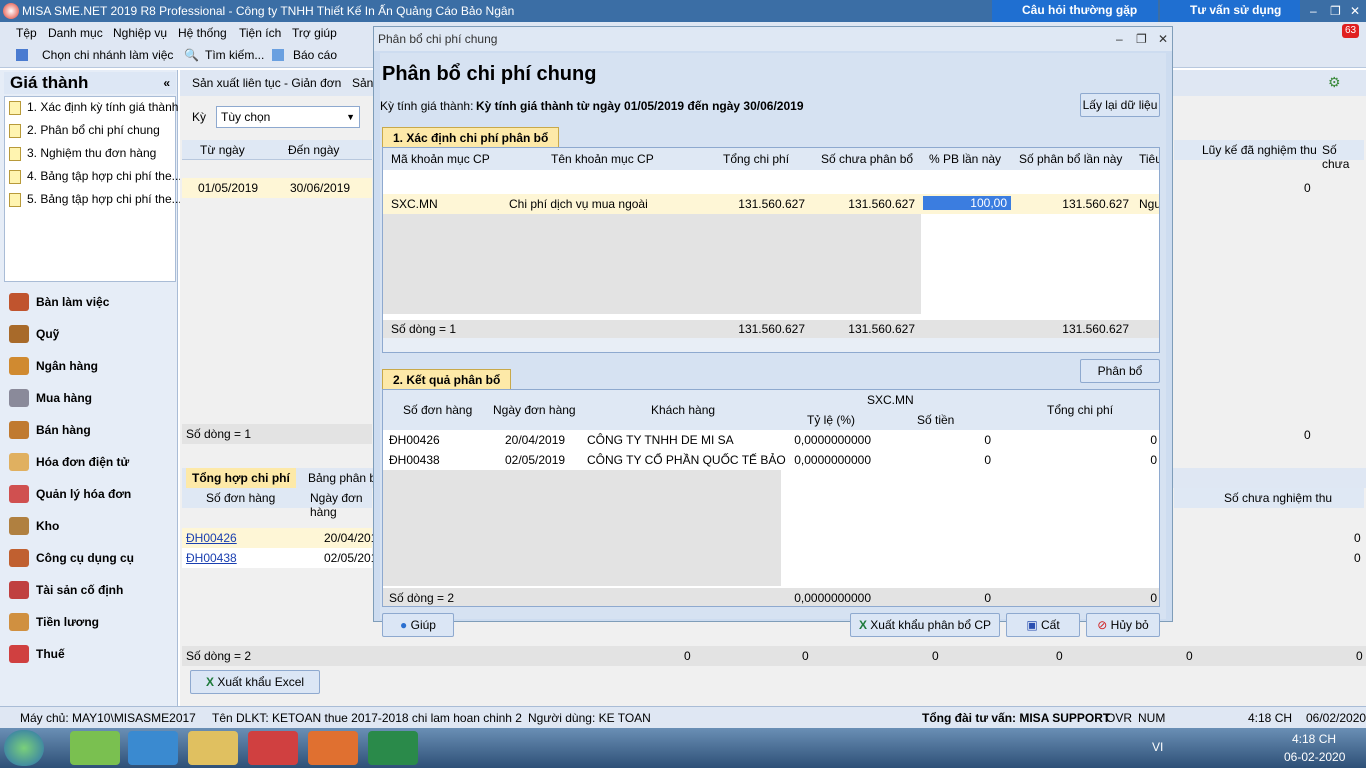  Describe the element at coordinates (1119, 39) in the screenshot. I see `minimize-icon: –` at that location.